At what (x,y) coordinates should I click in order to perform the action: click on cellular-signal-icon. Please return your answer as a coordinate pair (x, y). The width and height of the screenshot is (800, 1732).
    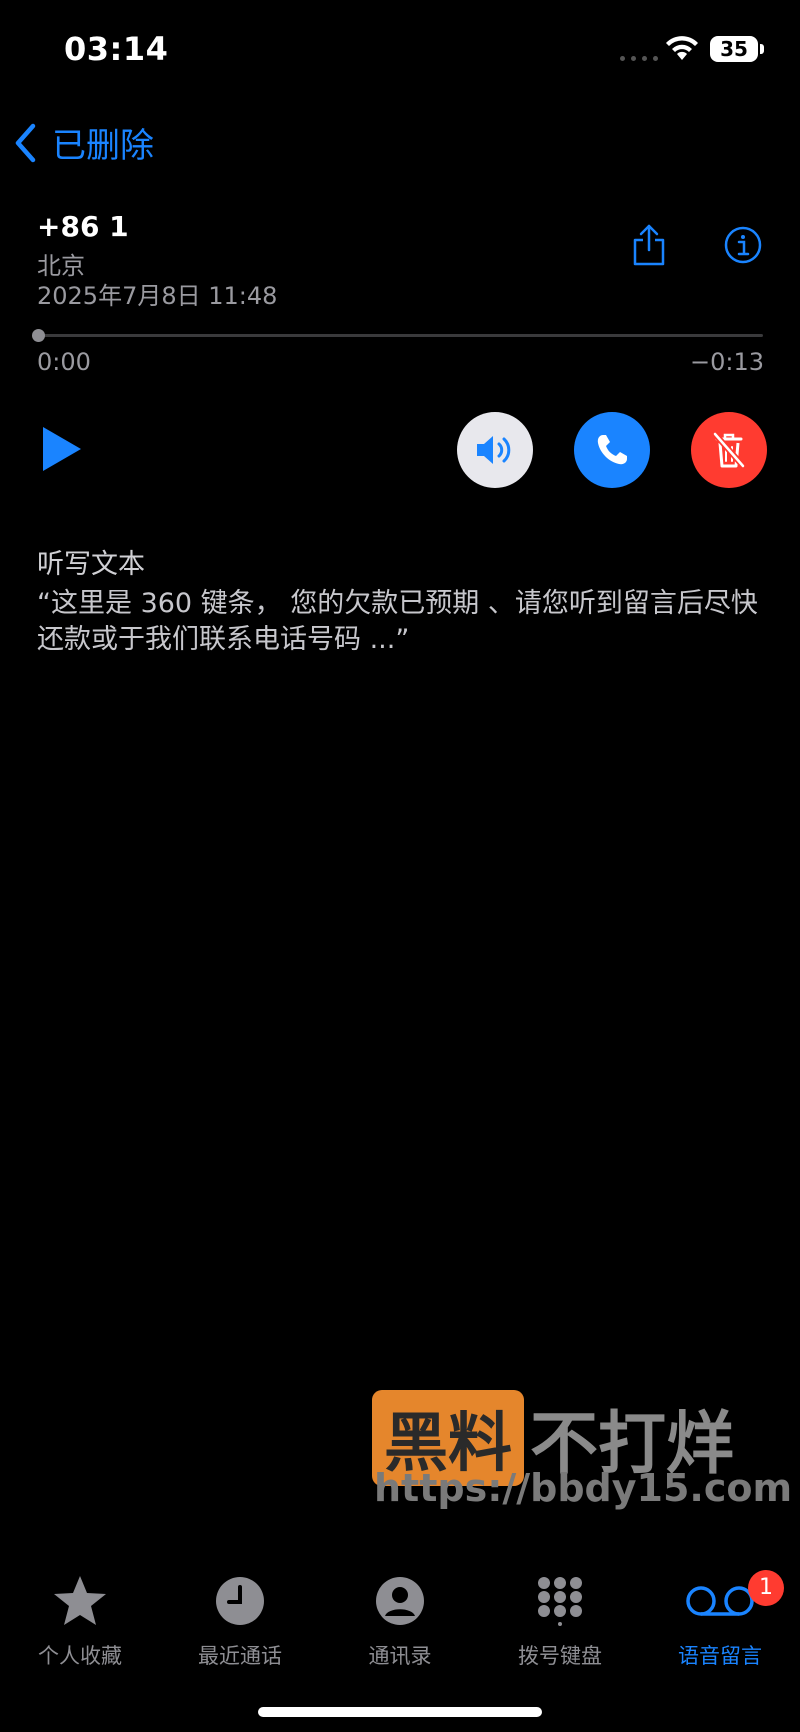
    Looking at the image, I should click on (639, 58).